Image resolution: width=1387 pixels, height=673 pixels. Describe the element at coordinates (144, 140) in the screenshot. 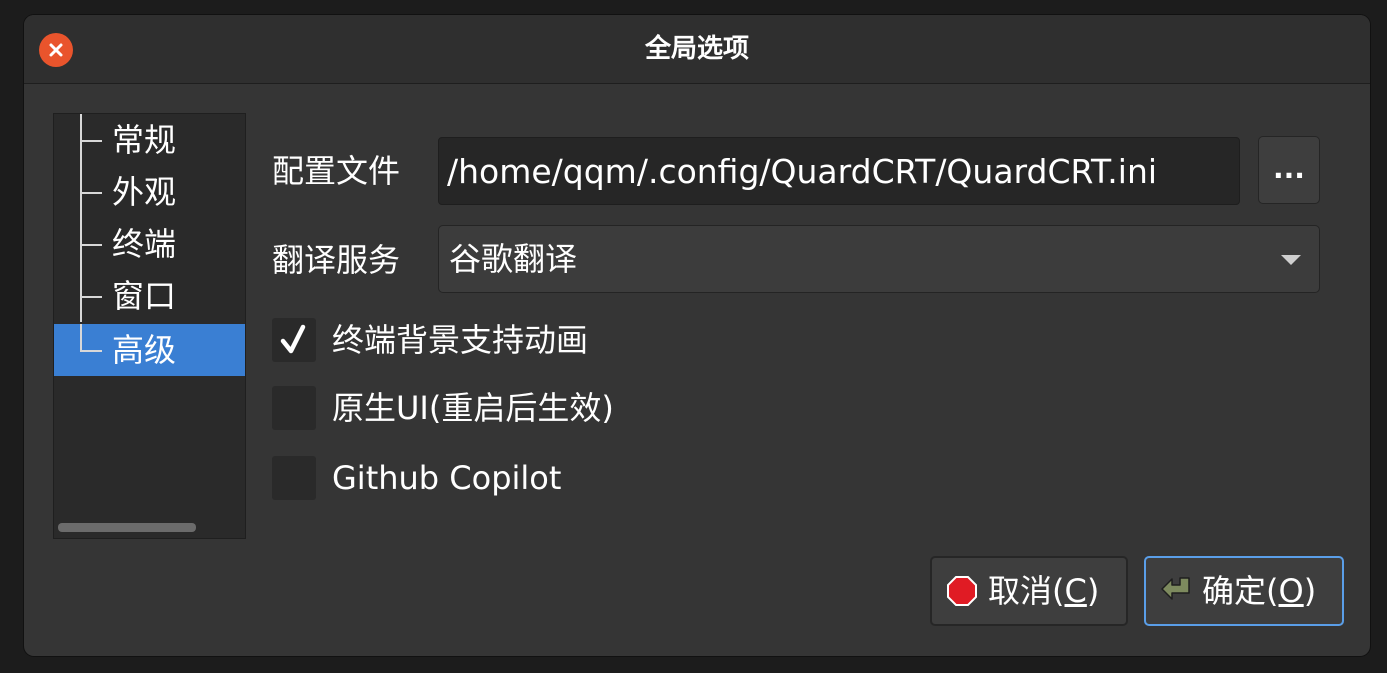

I see `tree-item-label: 常规` at that location.